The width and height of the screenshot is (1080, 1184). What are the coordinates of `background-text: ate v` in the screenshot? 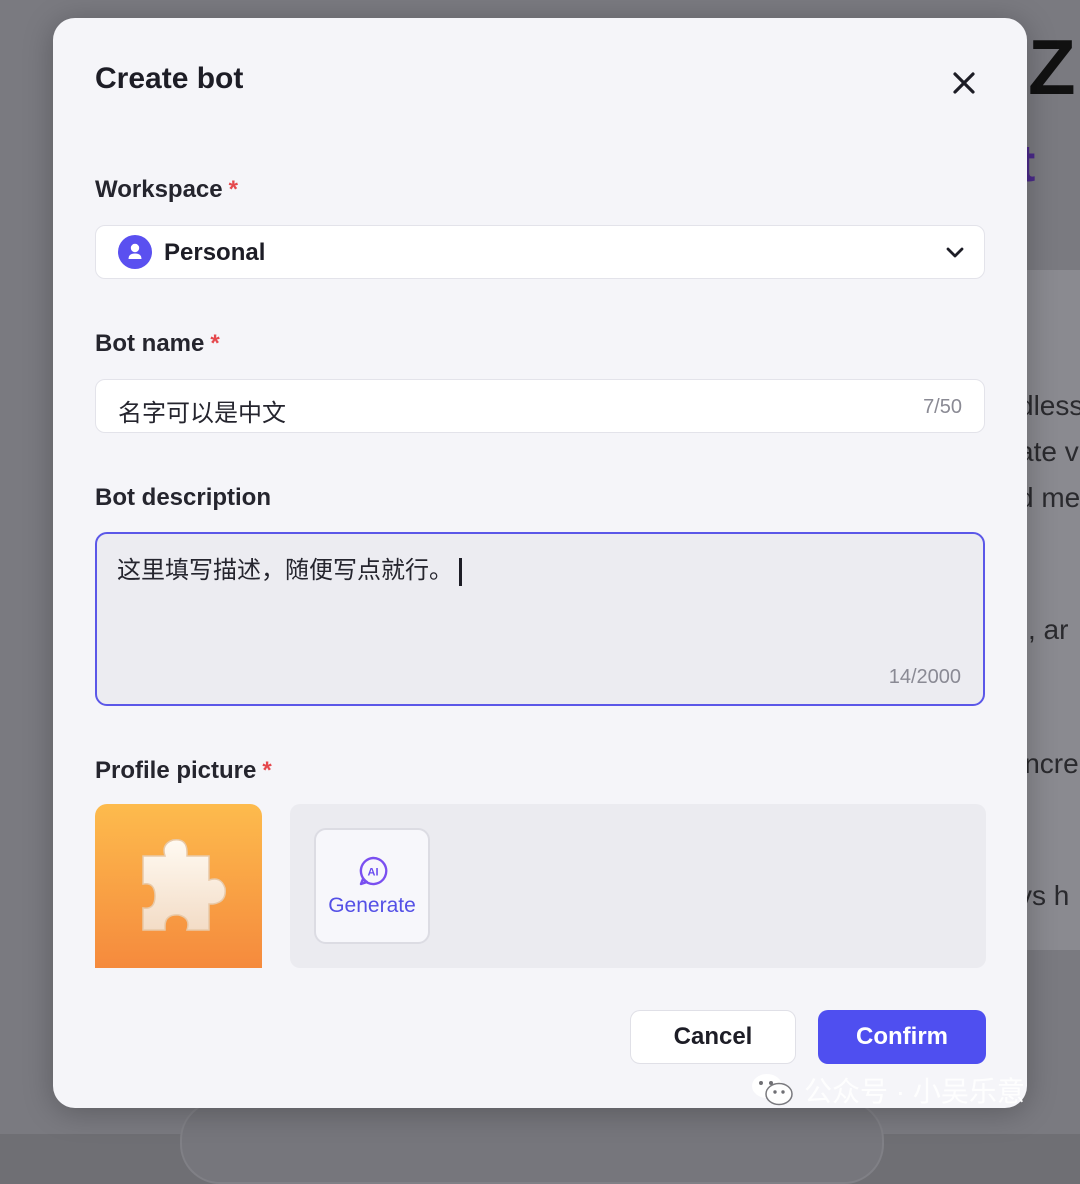 It's located at (1048, 451).